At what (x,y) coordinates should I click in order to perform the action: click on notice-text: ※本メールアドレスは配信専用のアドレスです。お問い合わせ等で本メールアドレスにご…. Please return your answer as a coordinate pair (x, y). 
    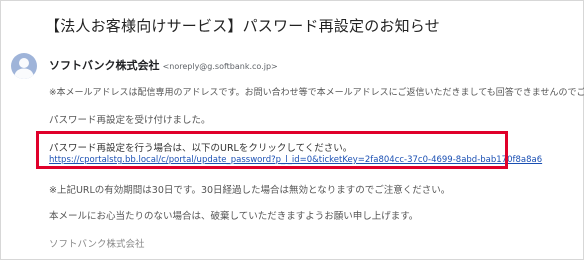
    Looking at the image, I should click on (316, 93).